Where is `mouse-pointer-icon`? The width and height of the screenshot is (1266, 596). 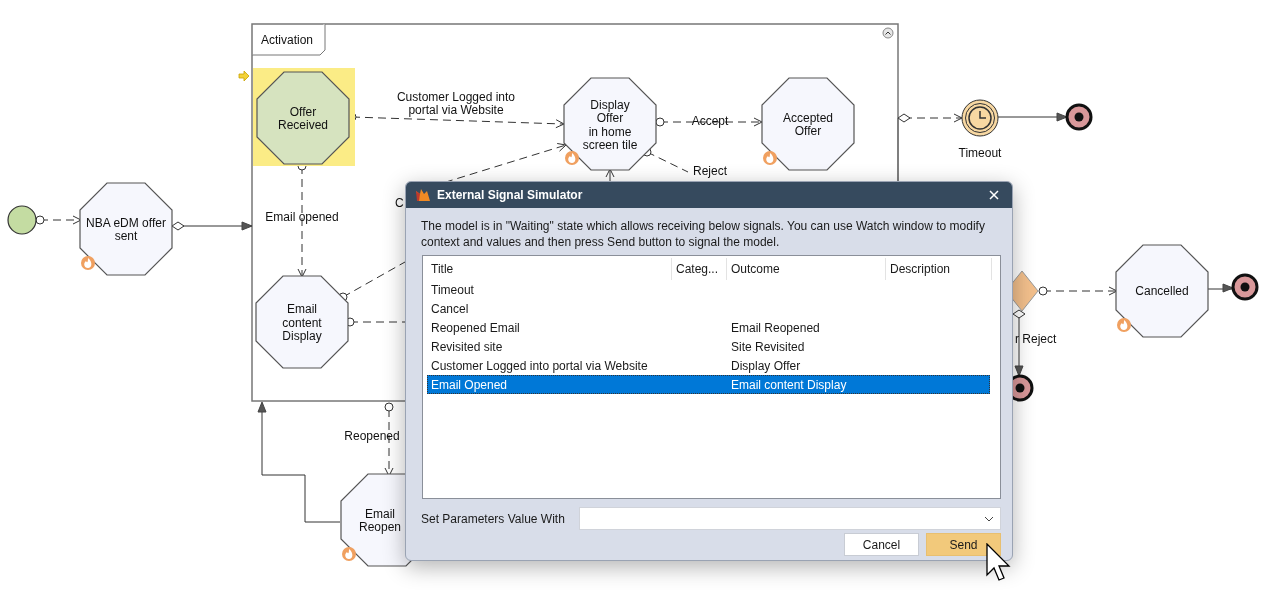
mouse-pointer-icon is located at coordinates (999, 563).